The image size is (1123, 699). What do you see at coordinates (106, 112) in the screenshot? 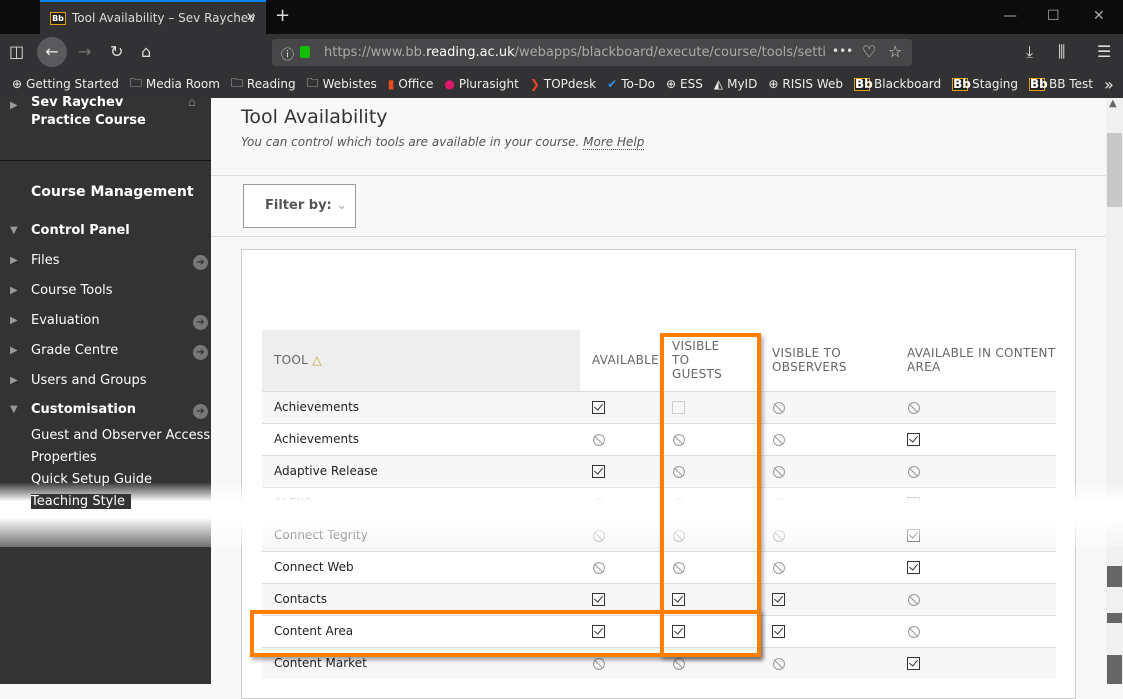
I see `course-title: Sev Raychev Practice Course` at bounding box center [106, 112].